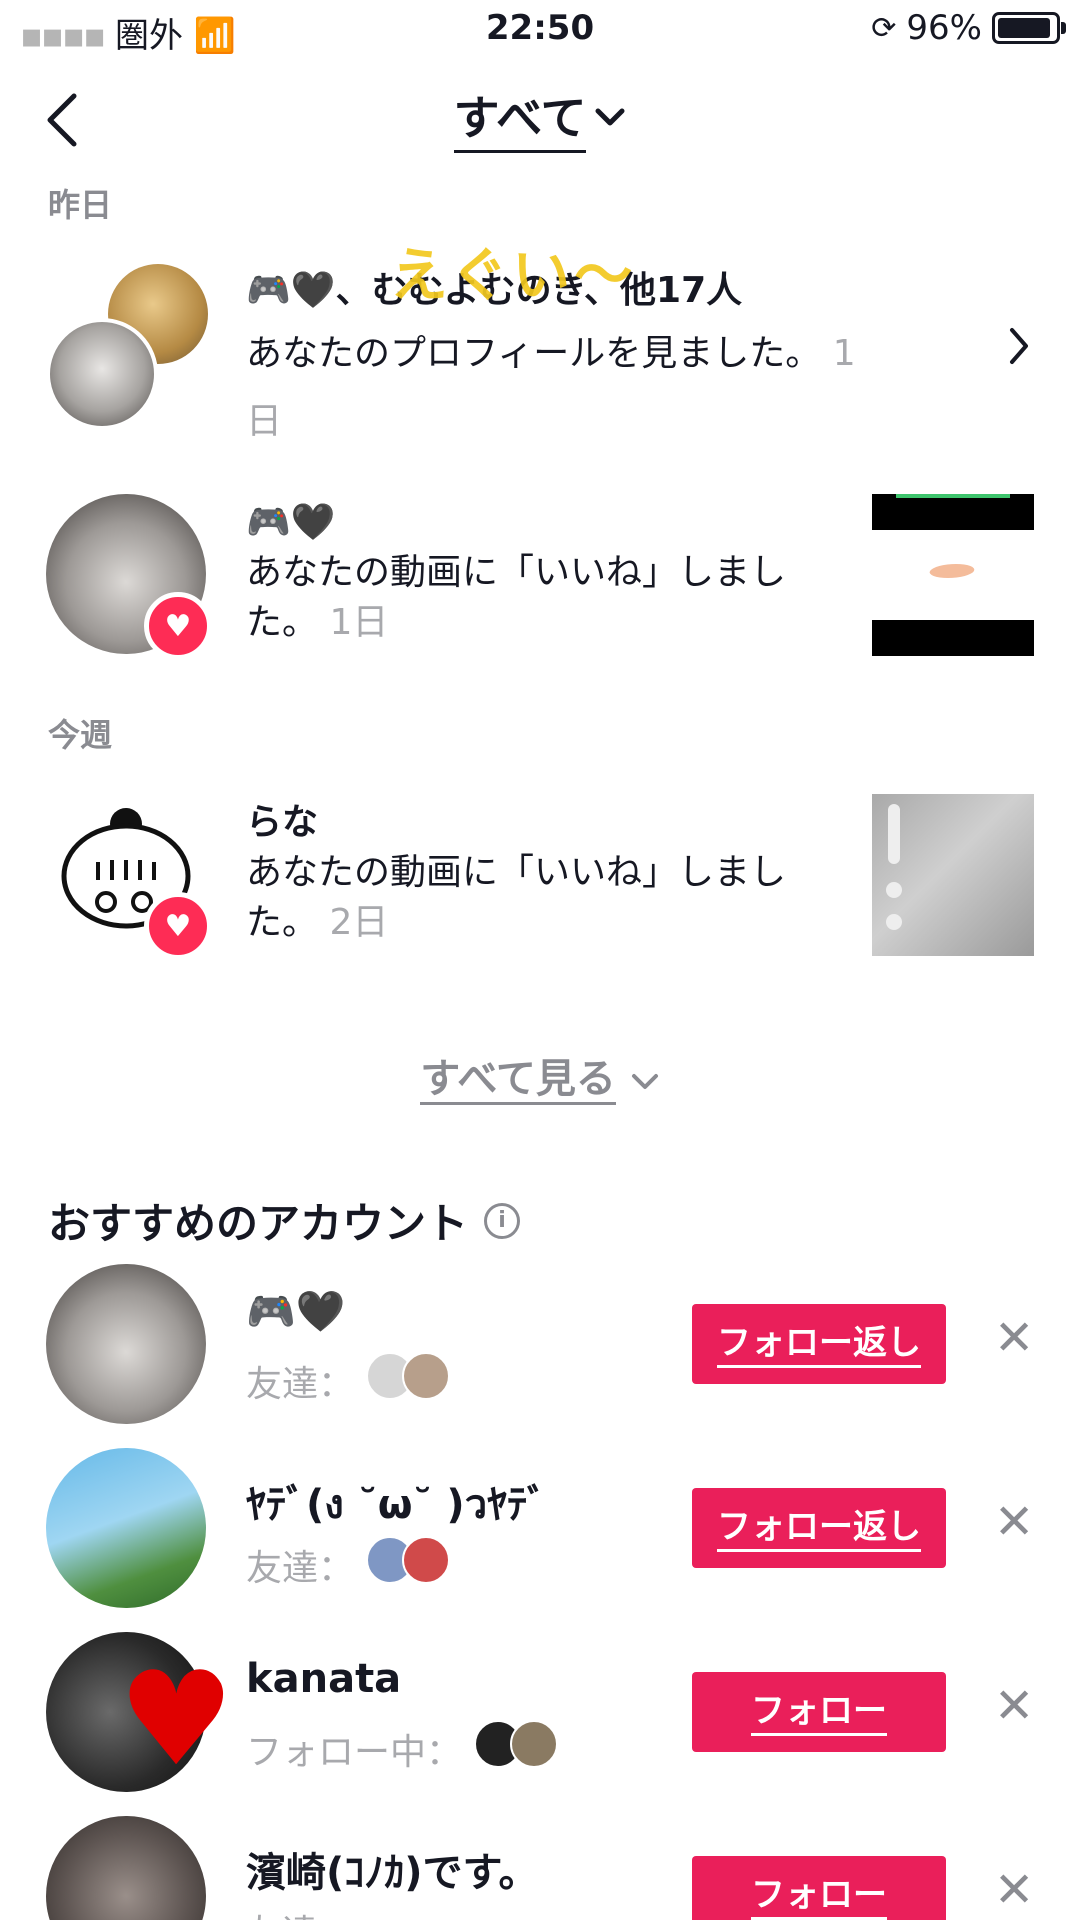 This screenshot has height=1920, width=1080. I want to click on recommended-account: ﾔﾃﾞ(ง ˘ω˘ )วﾔﾃﾞ 友達： フォロー返し ✕, so click(540, 1533).